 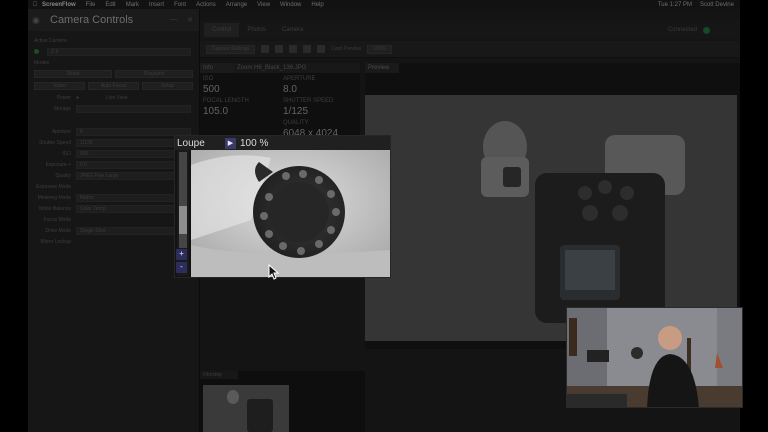 I want to click on play-icon: ▶, so click(x=230, y=143).